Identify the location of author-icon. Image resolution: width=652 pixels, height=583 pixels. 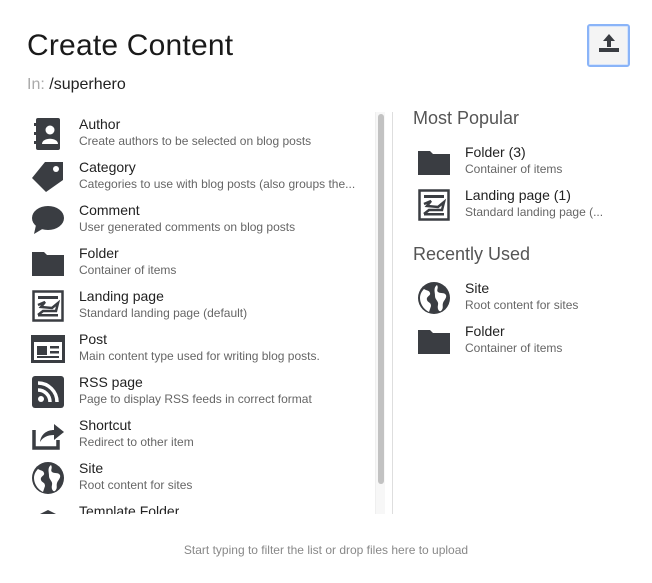
(48, 134).